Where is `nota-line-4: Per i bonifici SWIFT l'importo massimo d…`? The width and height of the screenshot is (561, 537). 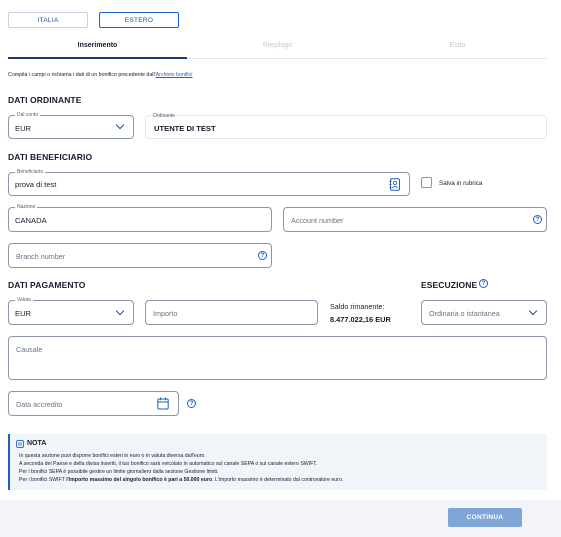 nota-line-4: Per i bonifici SWIFT l'importo massimo d… is located at coordinates (181, 480).